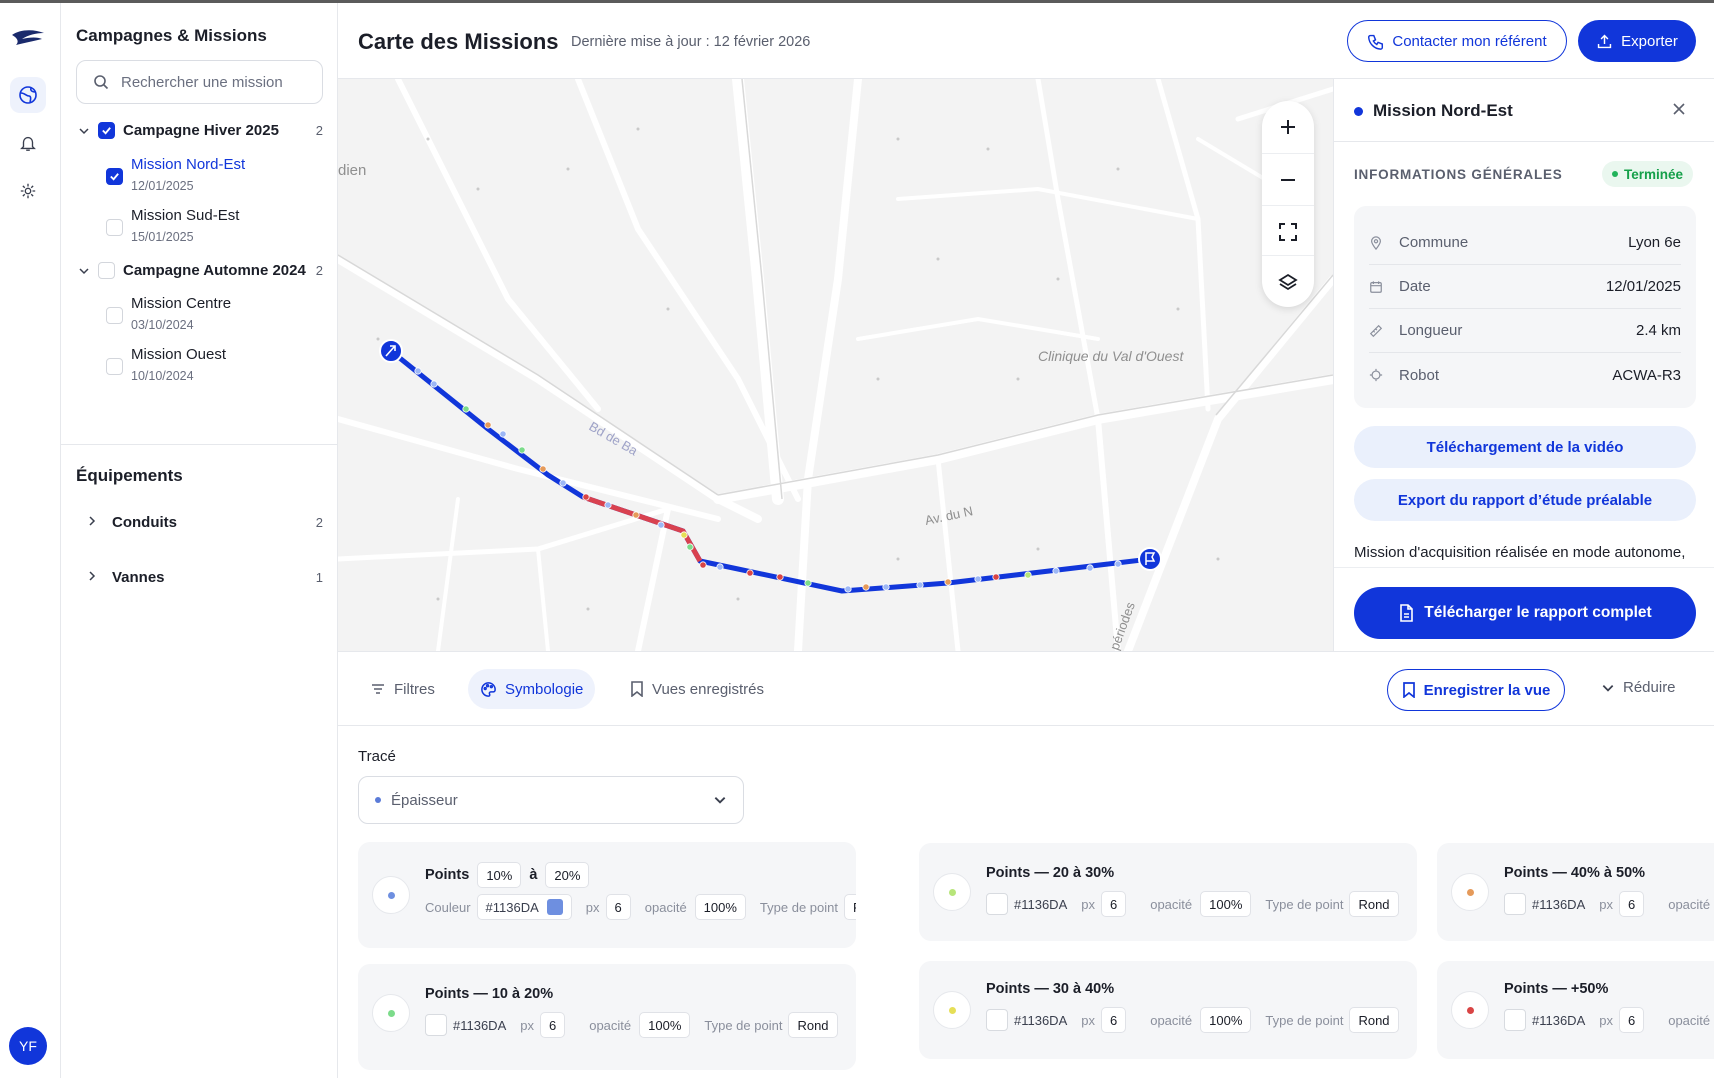 The image size is (1714, 1078). What do you see at coordinates (1288, 179) in the screenshot?
I see `zoom-out-button` at bounding box center [1288, 179].